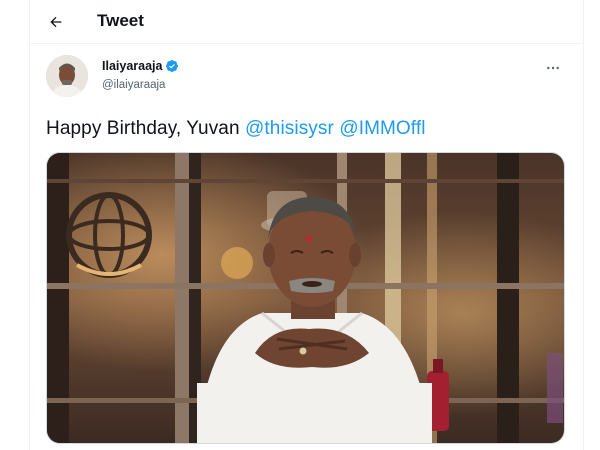 This screenshot has height=450, width=600. Describe the element at coordinates (120, 20) in the screenshot. I see `page-title: Tweet` at that location.